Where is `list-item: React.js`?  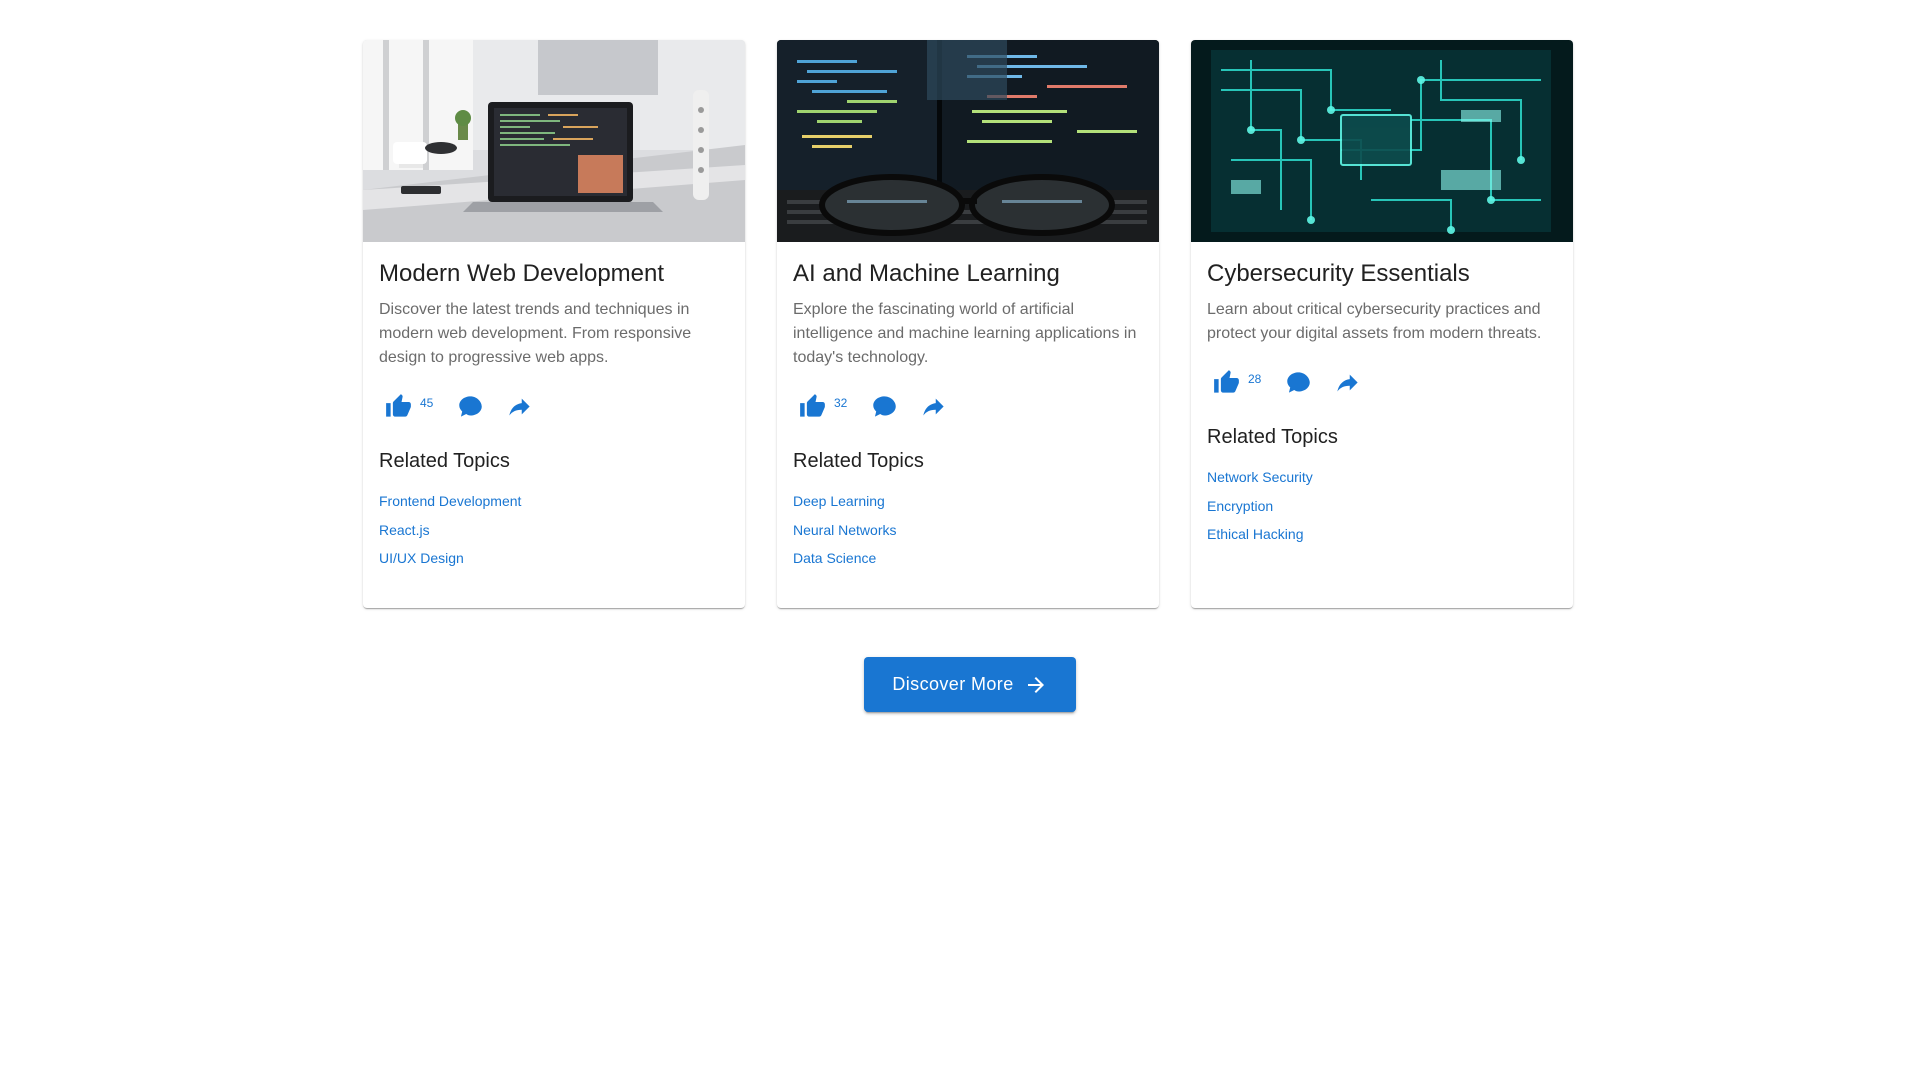 list-item: React.js is located at coordinates (554, 534).